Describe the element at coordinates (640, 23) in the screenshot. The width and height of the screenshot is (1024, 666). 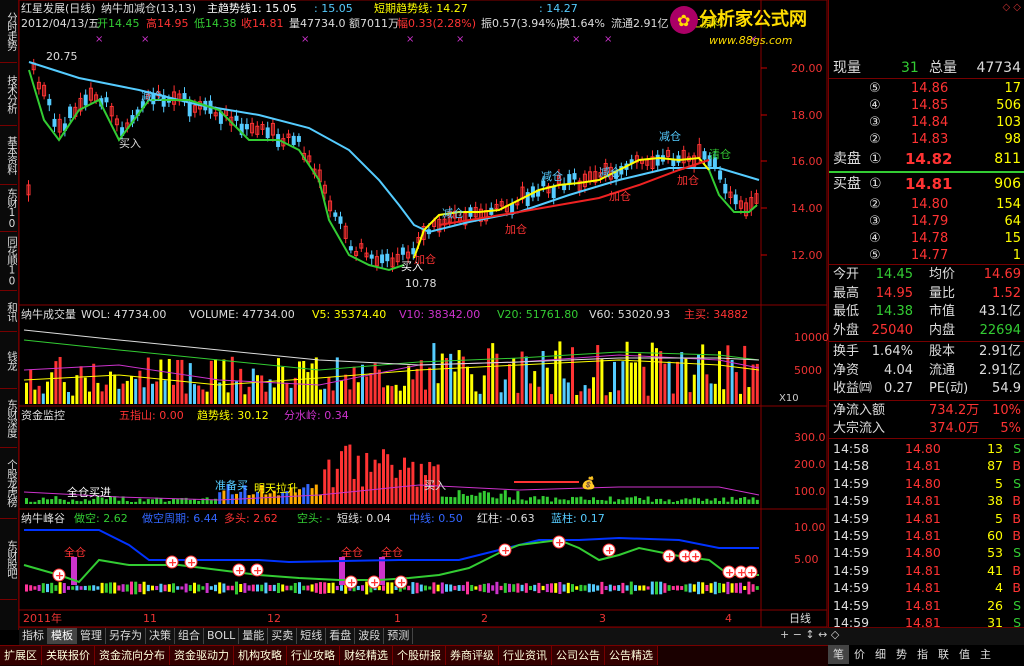
I see `float-shares: 流通2.91亿` at that location.